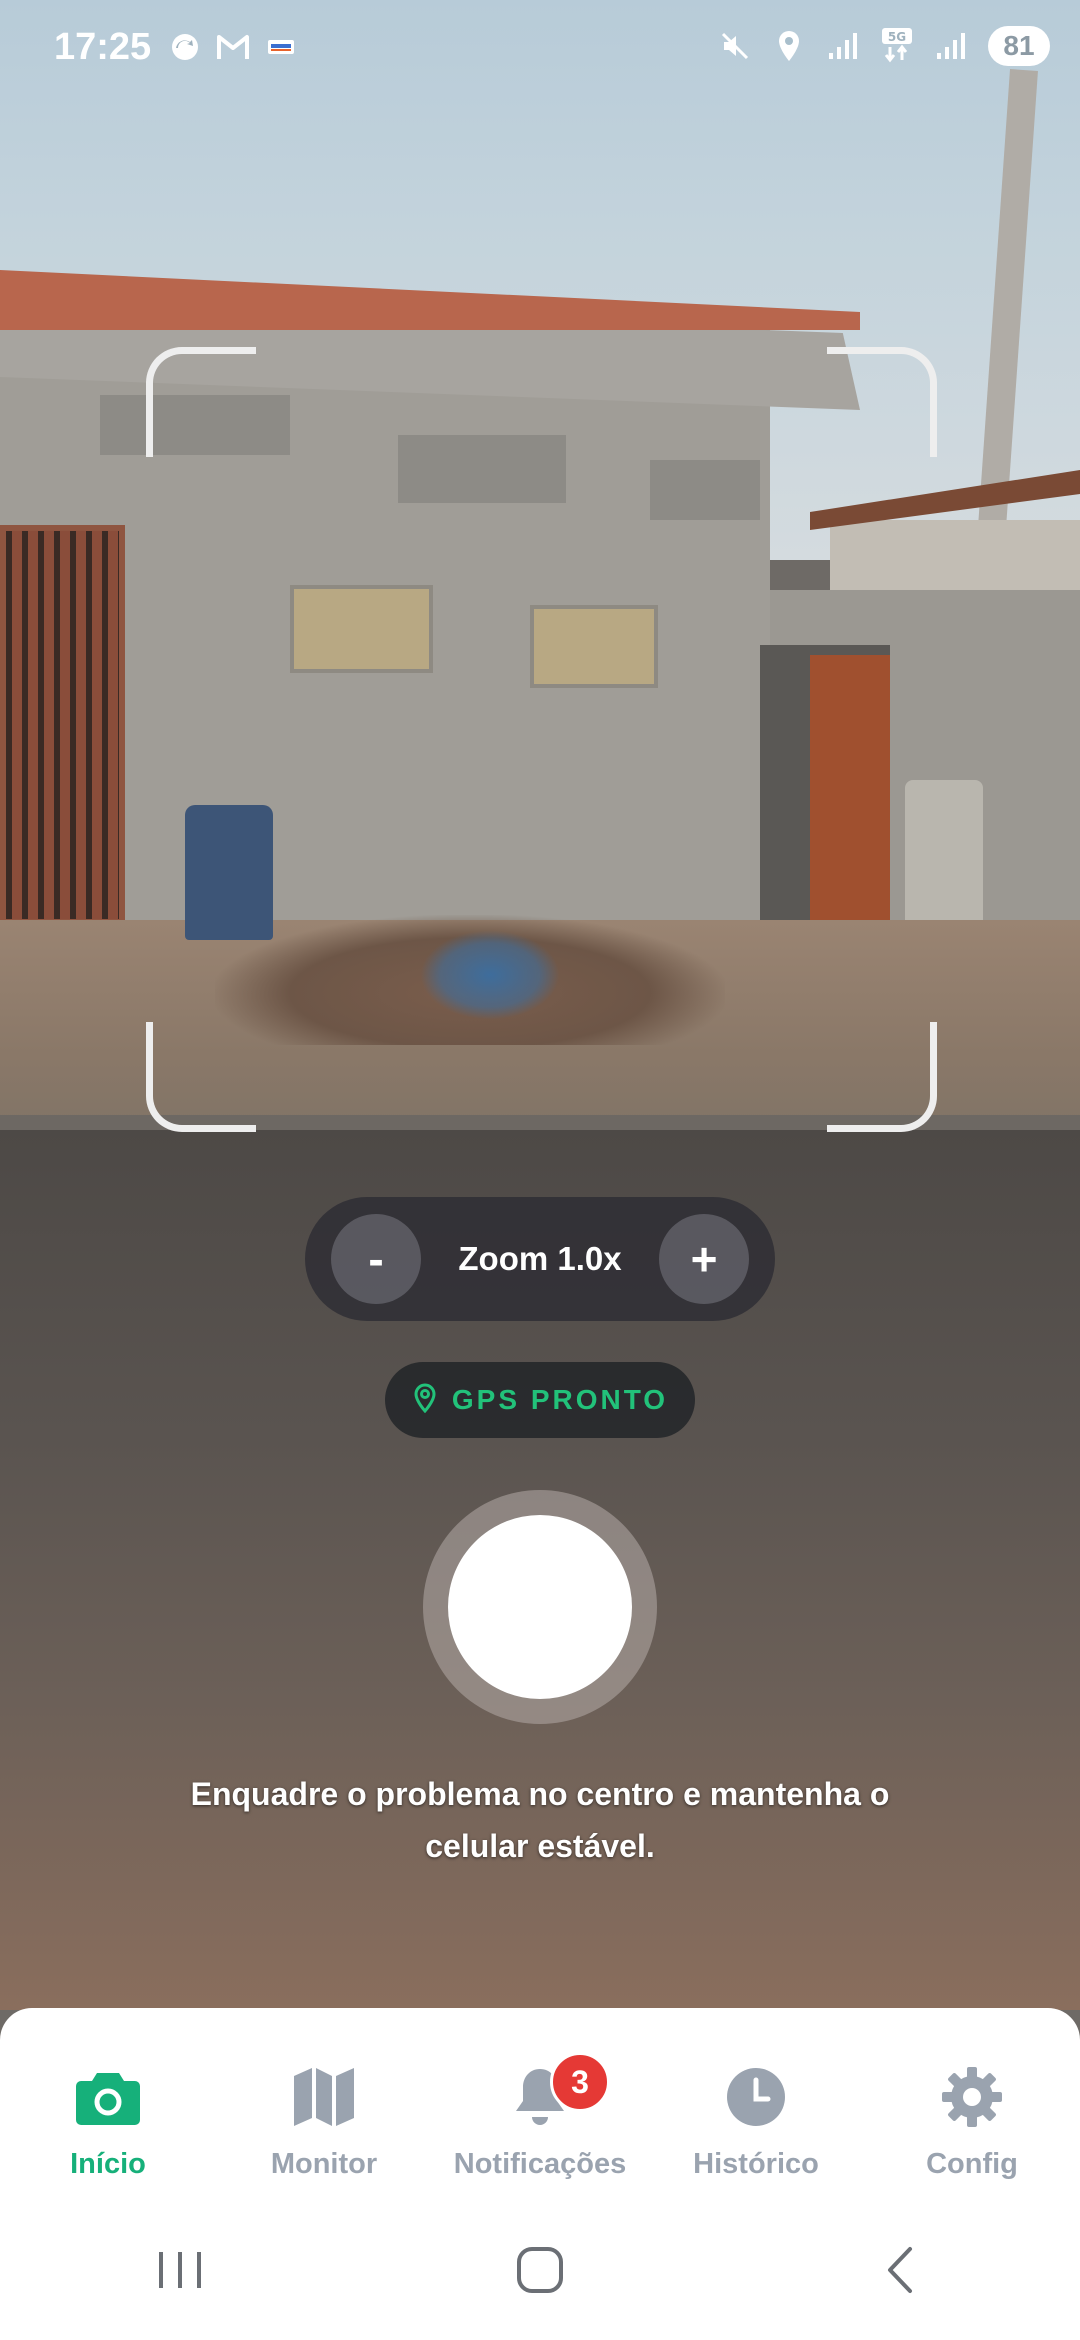 This screenshot has height=2340, width=1080. Describe the element at coordinates (704, 1259) in the screenshot. I see `zoom-in-button: +` at that location.